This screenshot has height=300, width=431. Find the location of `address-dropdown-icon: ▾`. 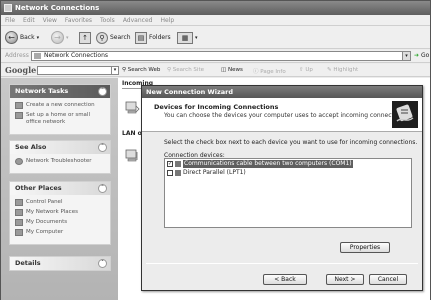

address-dropdown-icon: ▾ is located at coordinates (406, 56).